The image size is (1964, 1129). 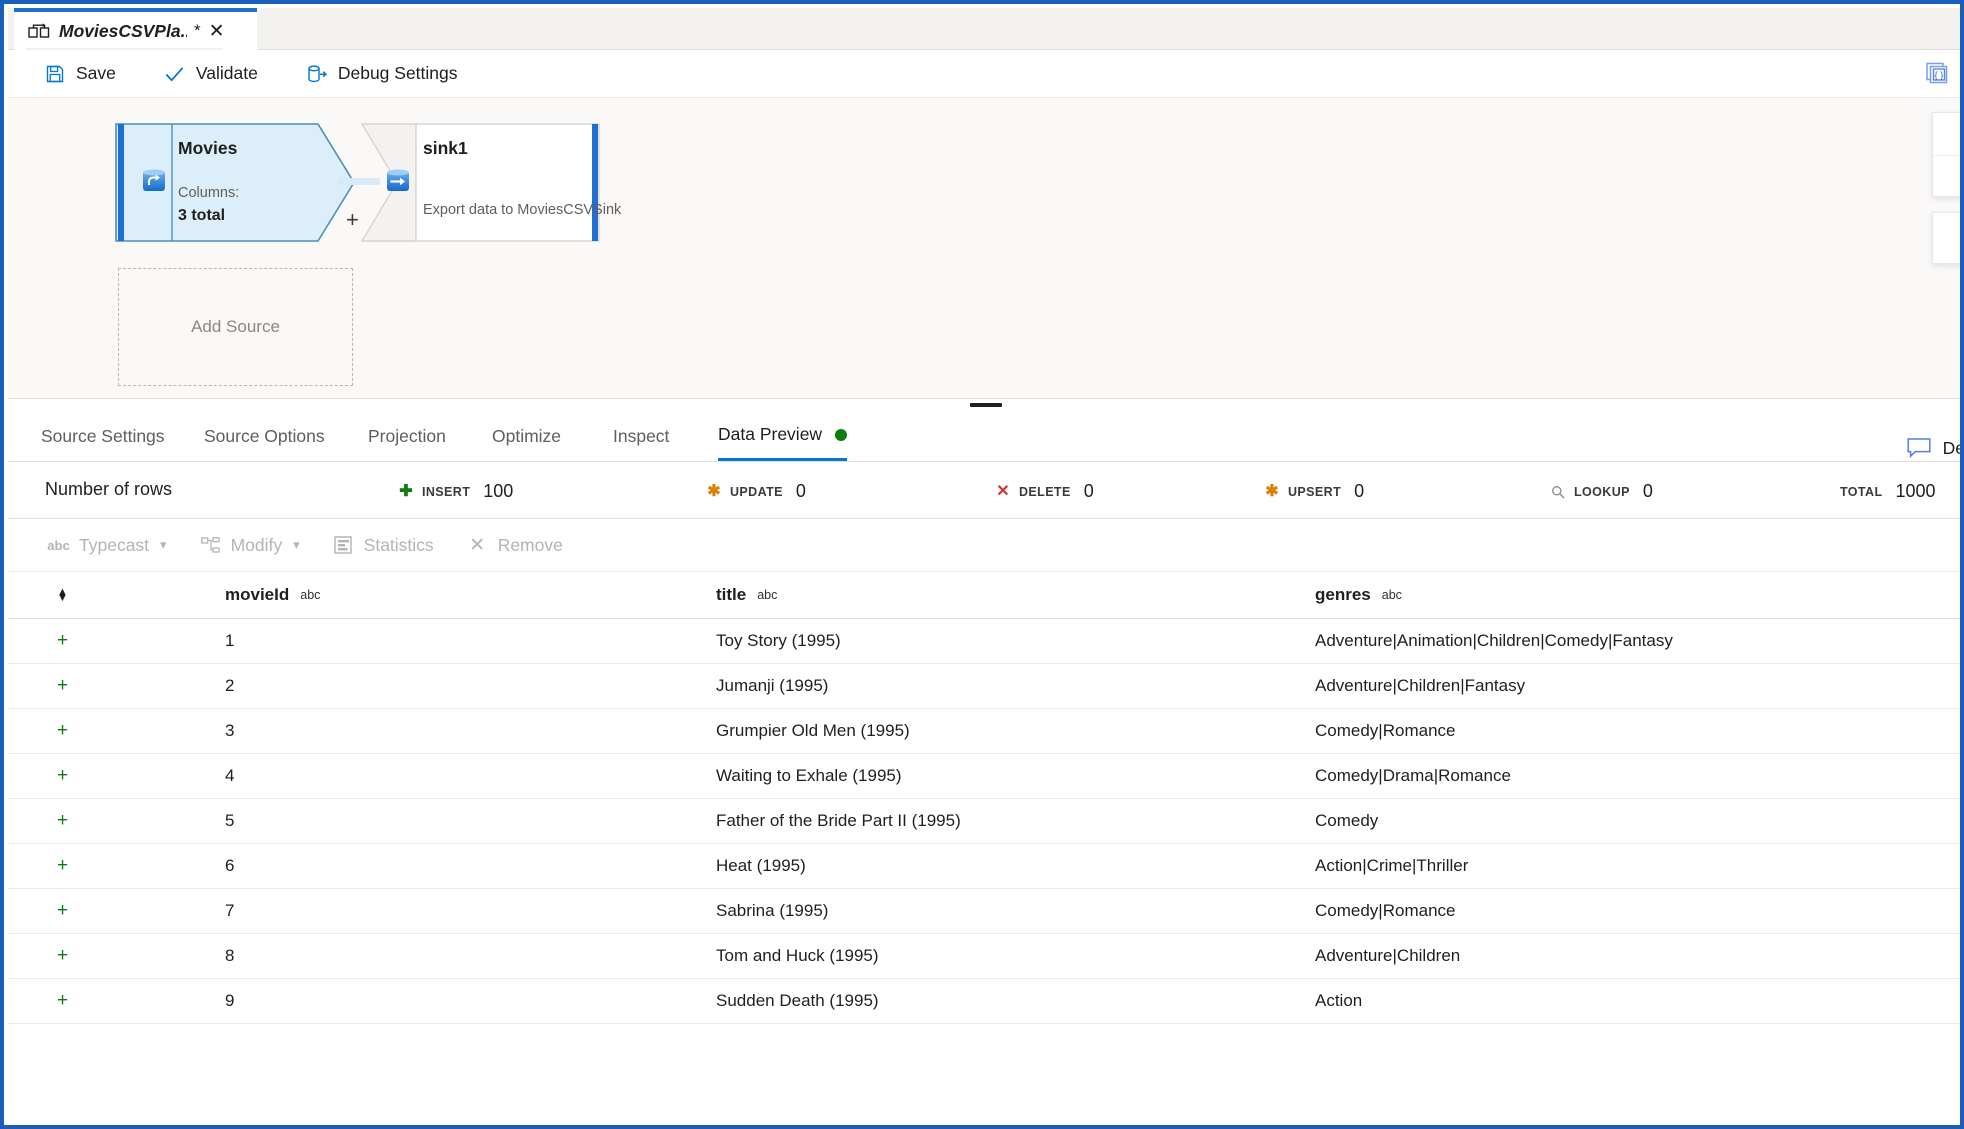 I want to click on column-header-title: title abc, so click(x=994, y=595).